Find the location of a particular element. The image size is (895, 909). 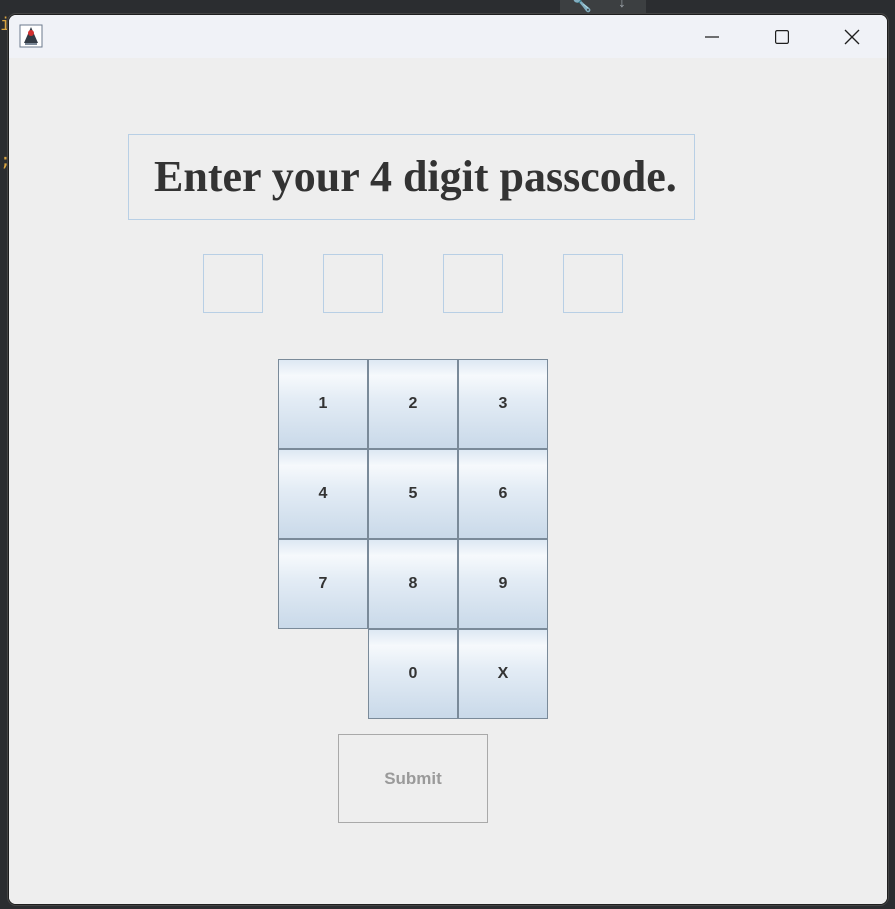

close-button is located at coordinates (852, 36).